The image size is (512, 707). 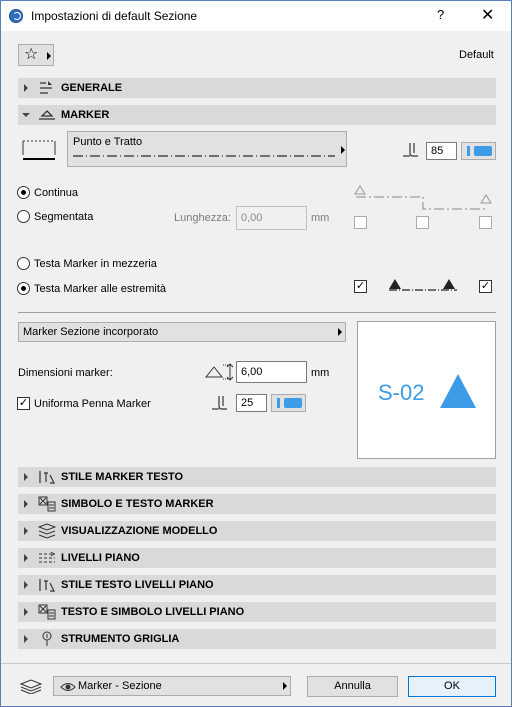 I want to click on section-label: VISUALIZZAZIONE MODELLO, so click(x=139, y=531).